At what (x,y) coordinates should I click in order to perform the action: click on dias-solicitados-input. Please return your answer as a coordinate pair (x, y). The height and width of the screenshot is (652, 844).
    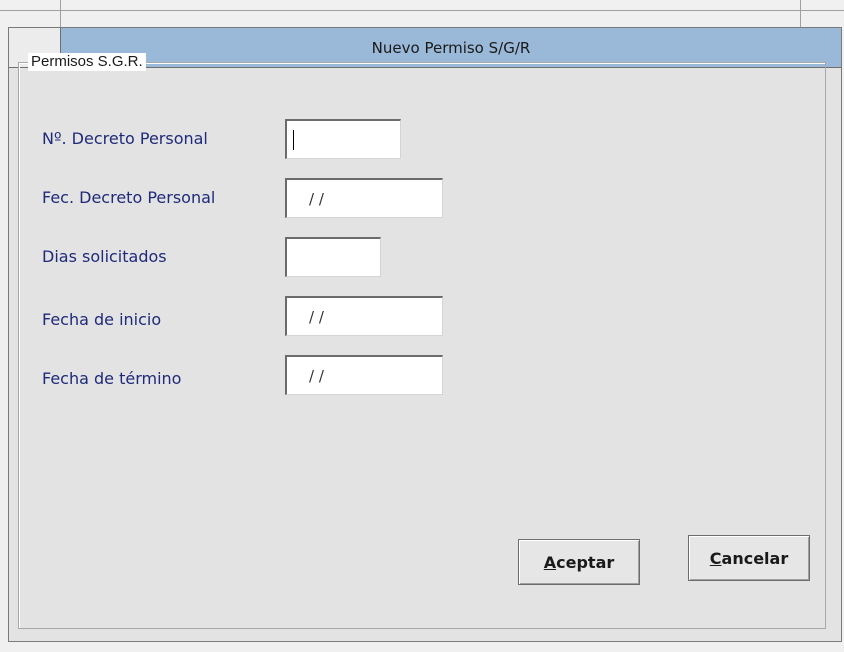
    Looking at the image, I should click on (333, 257).